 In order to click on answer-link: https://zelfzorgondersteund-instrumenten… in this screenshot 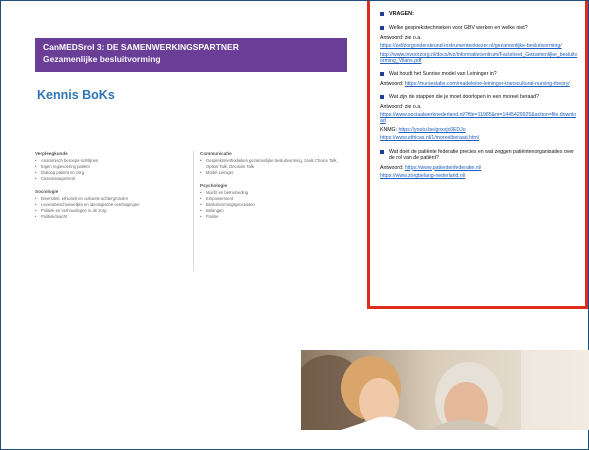, I will do `click(479, 46)`.